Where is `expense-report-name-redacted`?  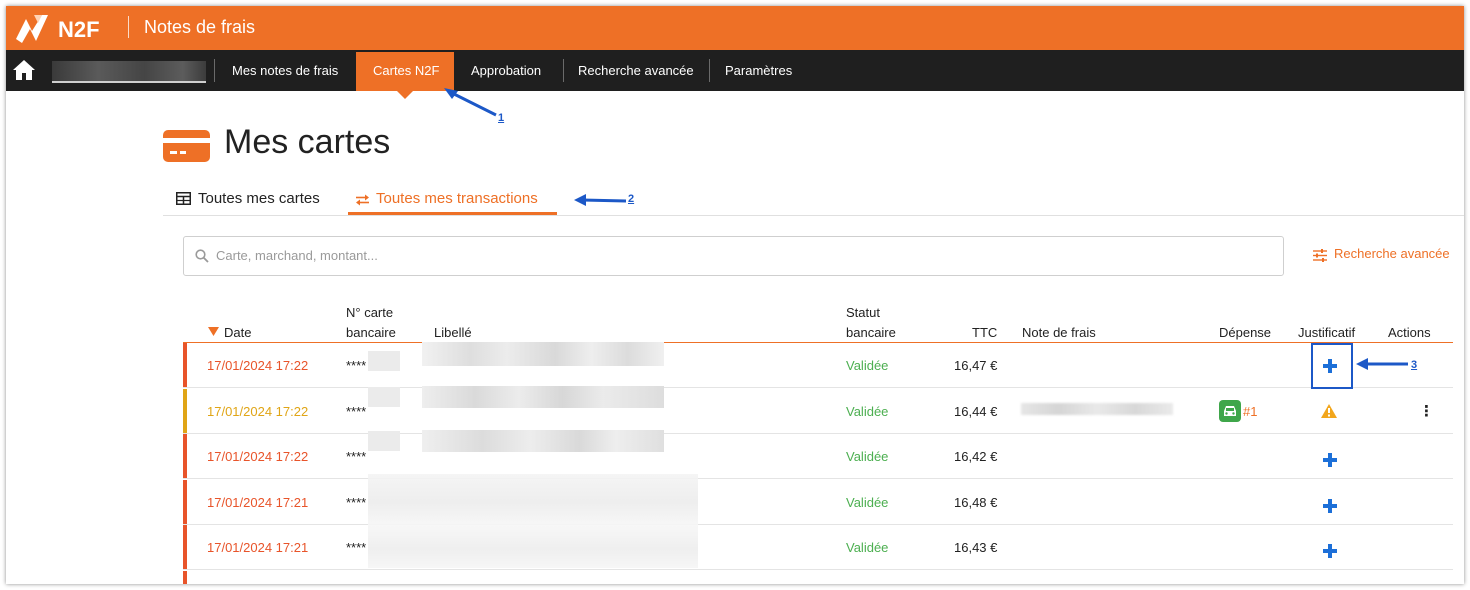 expense-report-name-redacted is located at coordinates (1097, 409).